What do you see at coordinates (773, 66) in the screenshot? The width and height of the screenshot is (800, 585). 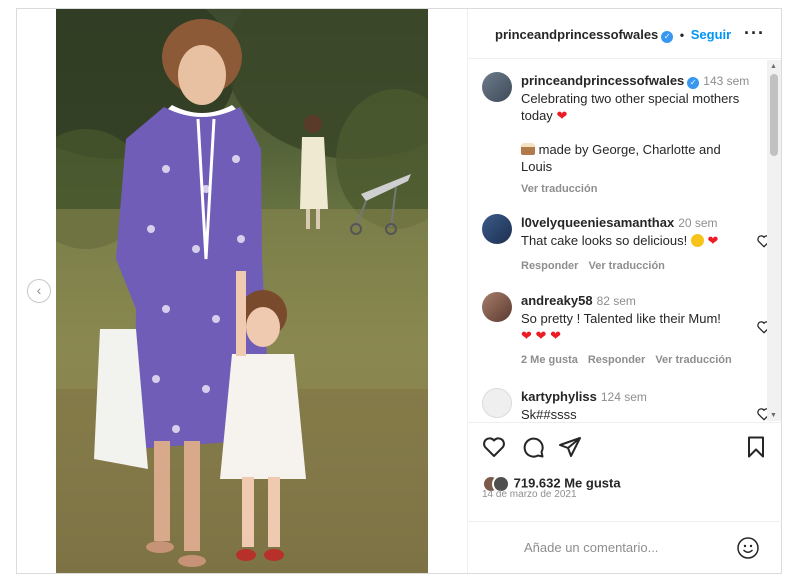 I see `scroll-up-icon: ▲` at bounding box center [773, 66].